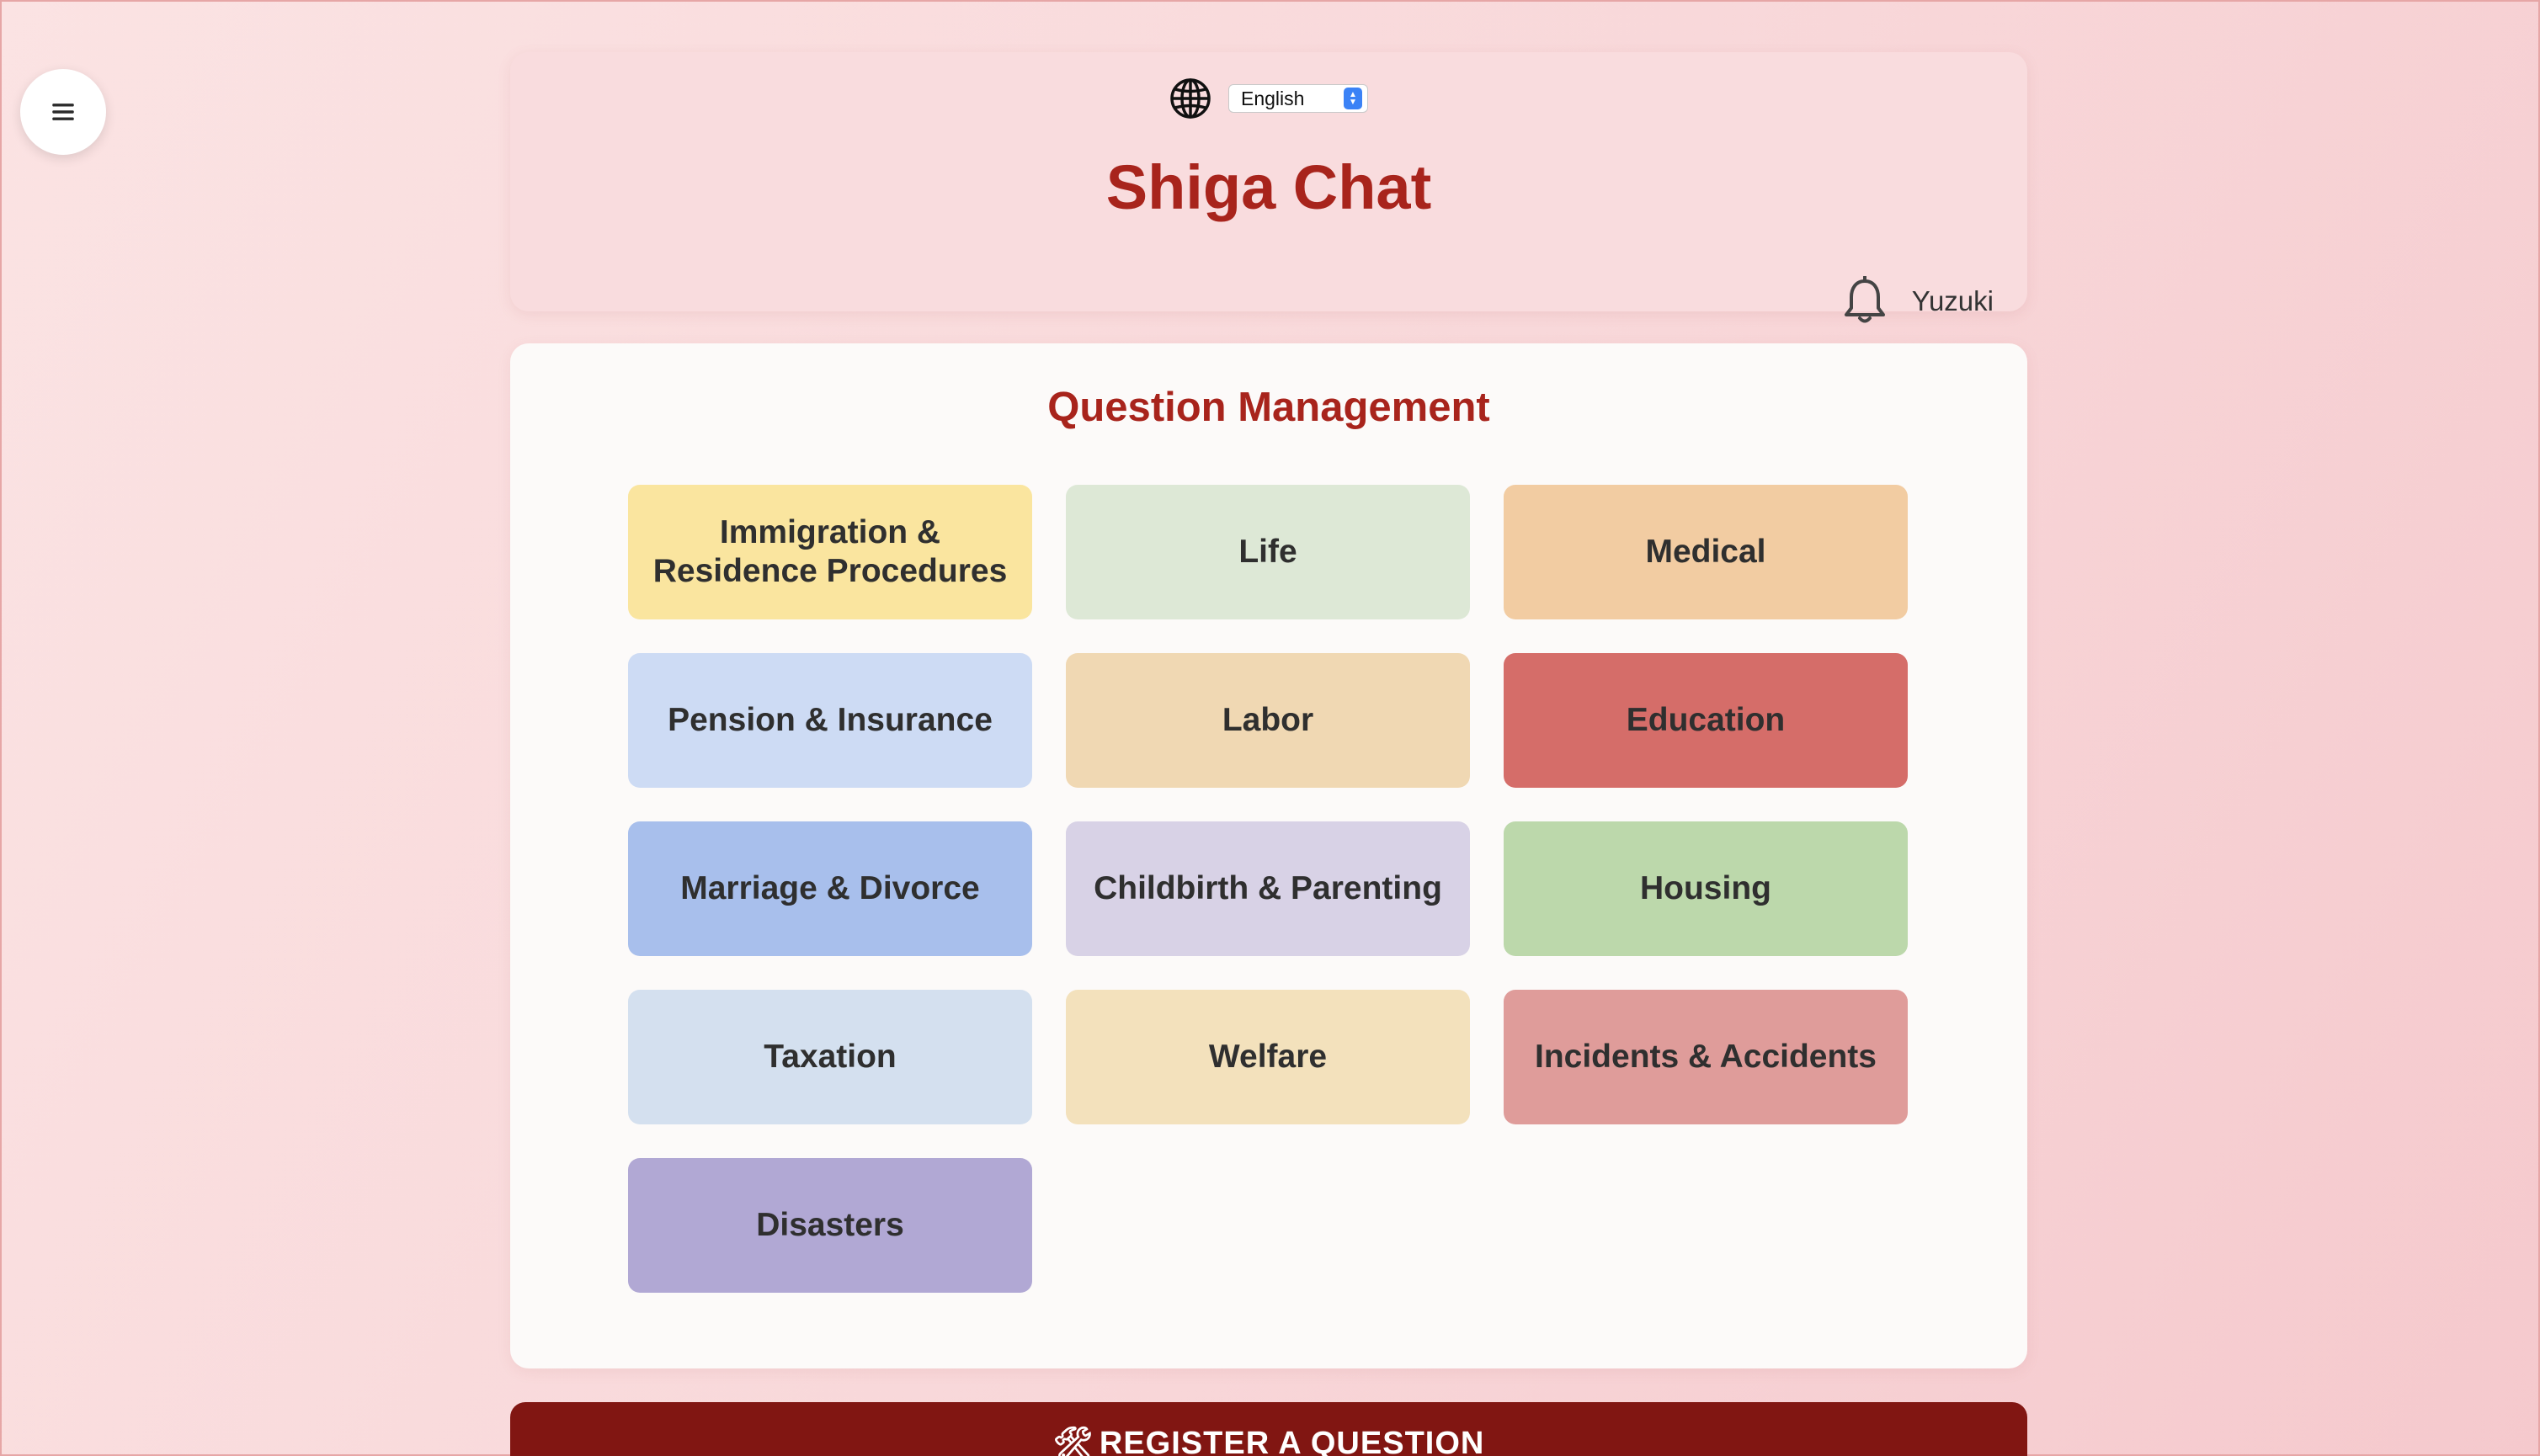  What do you see at coordinates (1353, 98) in the screenshot?
I see `chevron-up-down-icon: ▲ ▼` at bounding box center [1353, 98].